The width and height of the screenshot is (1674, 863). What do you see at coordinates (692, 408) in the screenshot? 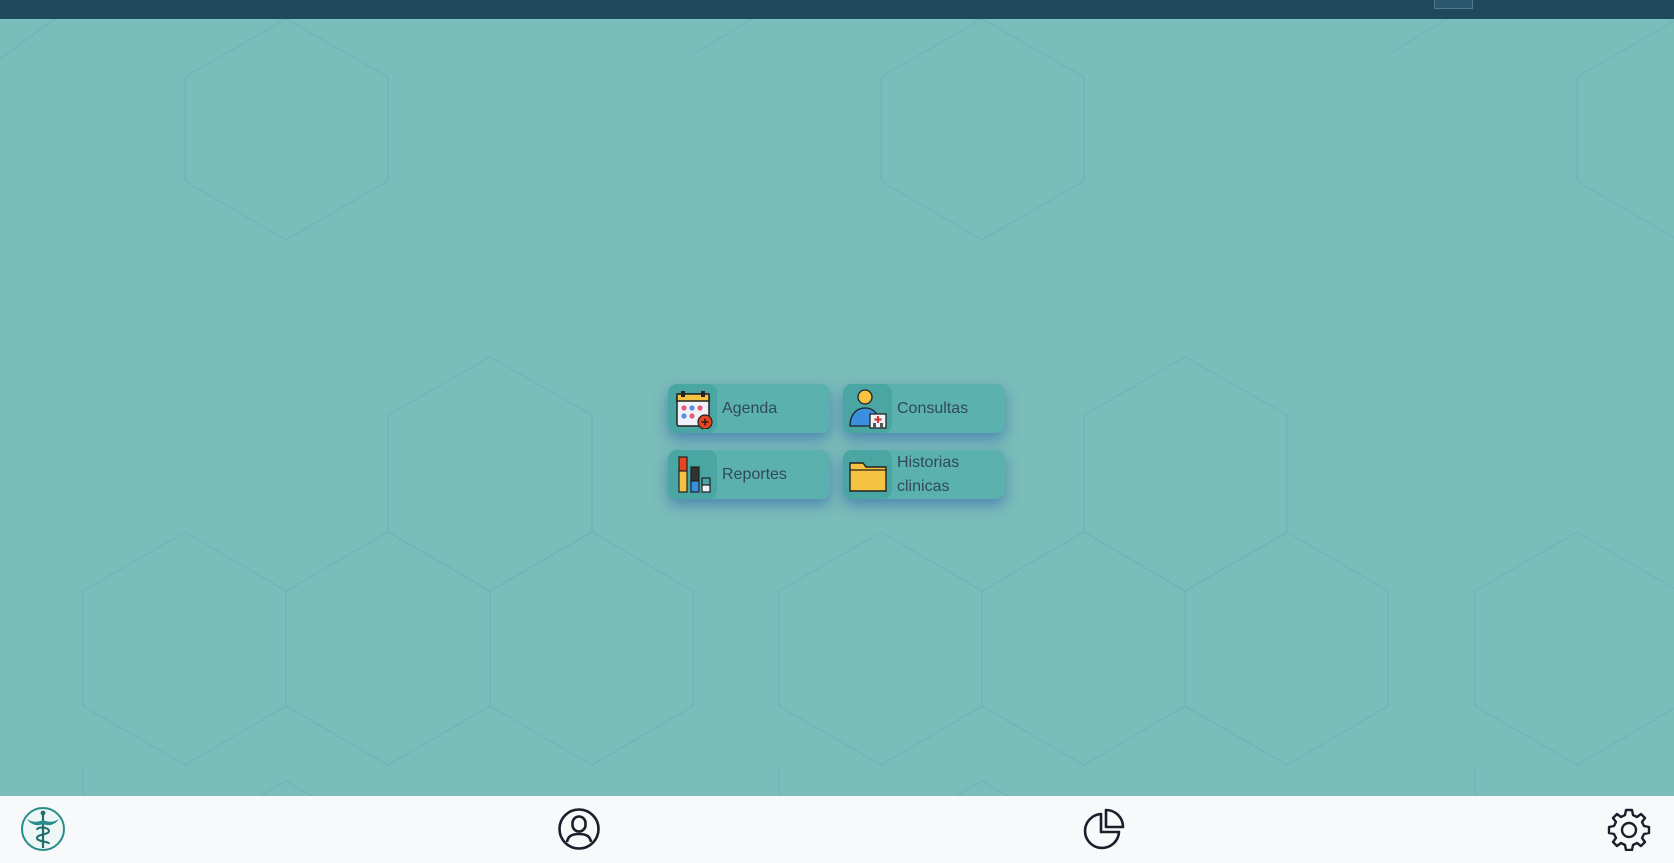
I see `calendar-add-icon` at bounding box center [692, 408].